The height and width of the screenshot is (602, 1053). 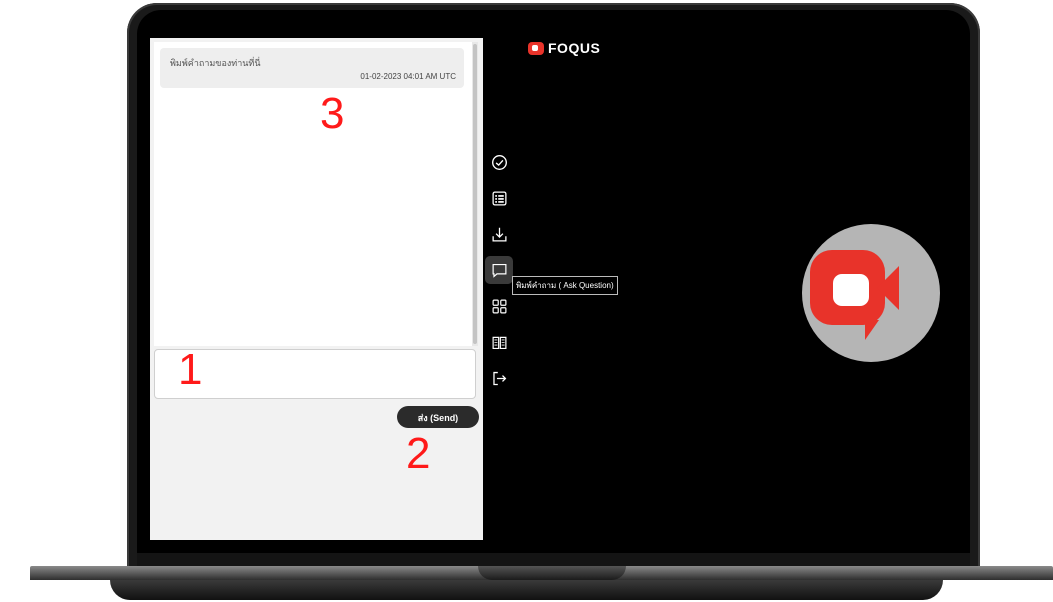 I want to click on annotation-2: 2, so click(x=418, y=453).